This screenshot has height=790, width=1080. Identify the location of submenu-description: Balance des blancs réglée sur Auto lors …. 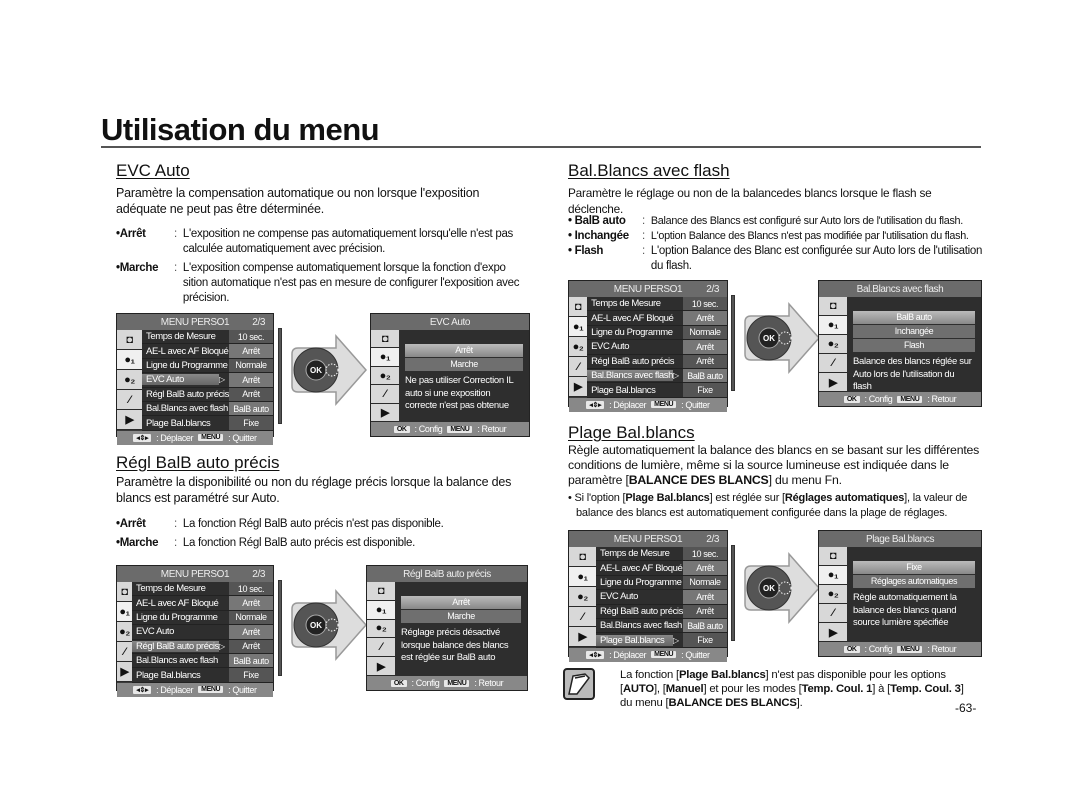
(912, 374).